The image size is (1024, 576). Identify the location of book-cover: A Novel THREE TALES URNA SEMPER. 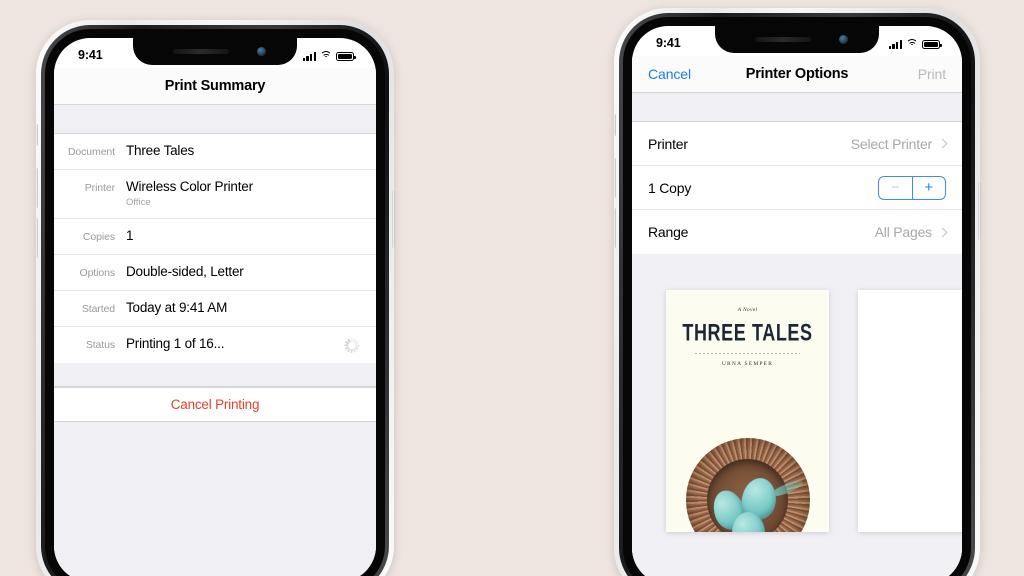
(747, 411).